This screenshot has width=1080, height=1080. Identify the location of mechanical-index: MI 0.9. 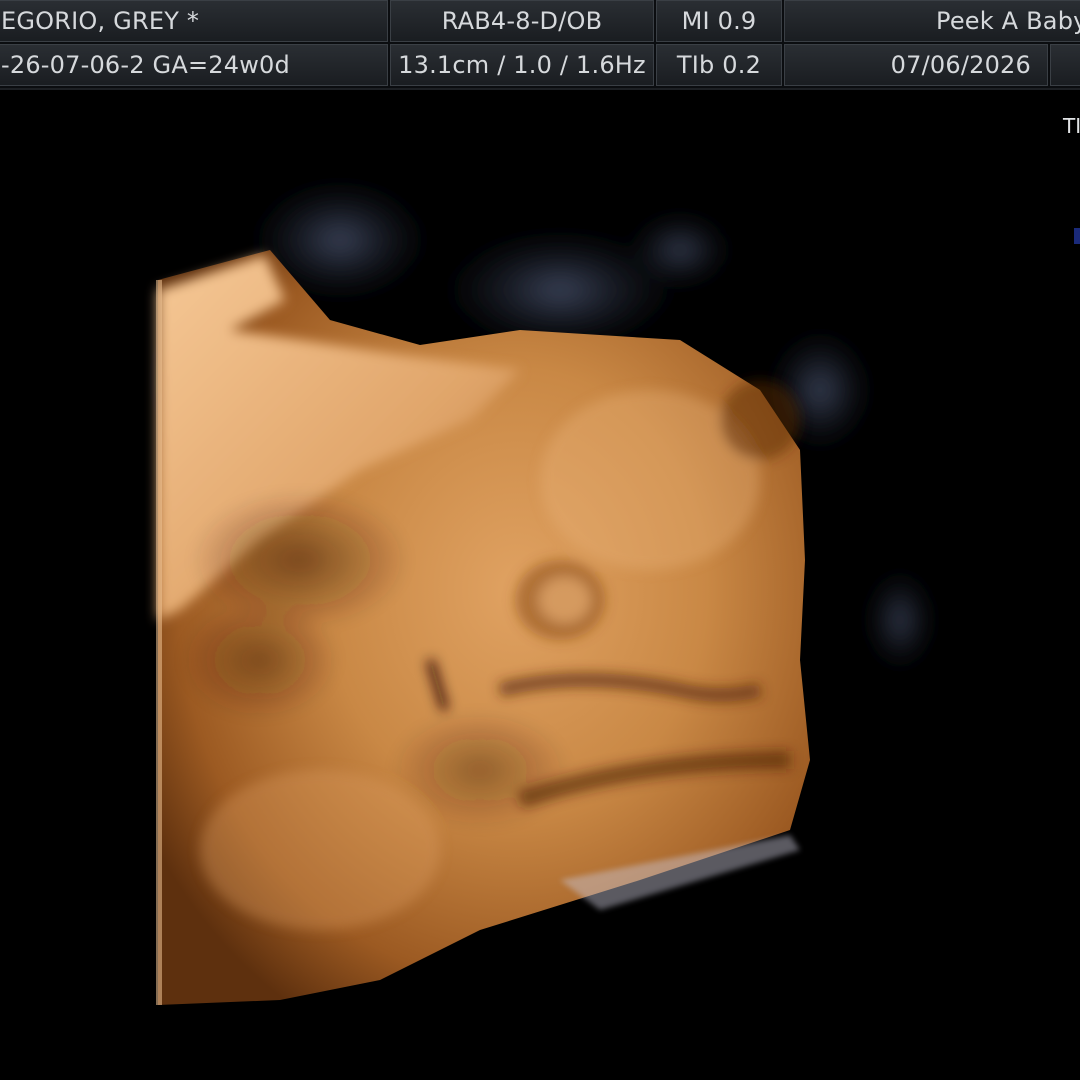
(719, 21).